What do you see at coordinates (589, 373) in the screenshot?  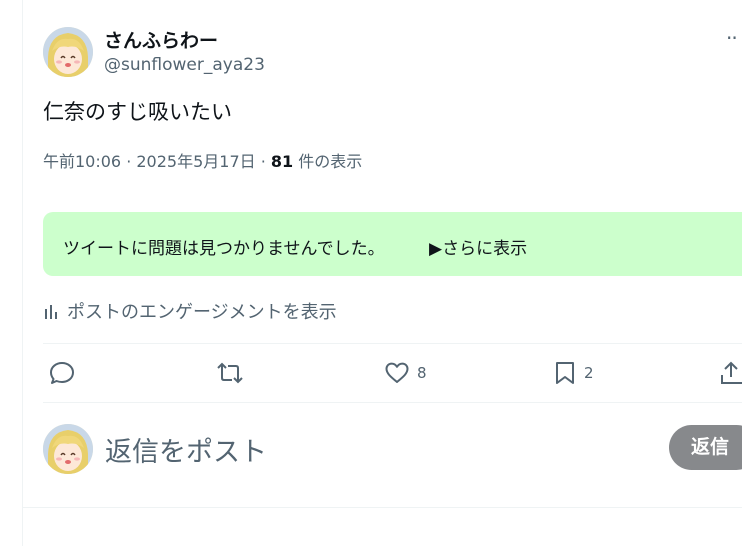 I see `bookmark-count: 2` at bounding box center [589, 373].